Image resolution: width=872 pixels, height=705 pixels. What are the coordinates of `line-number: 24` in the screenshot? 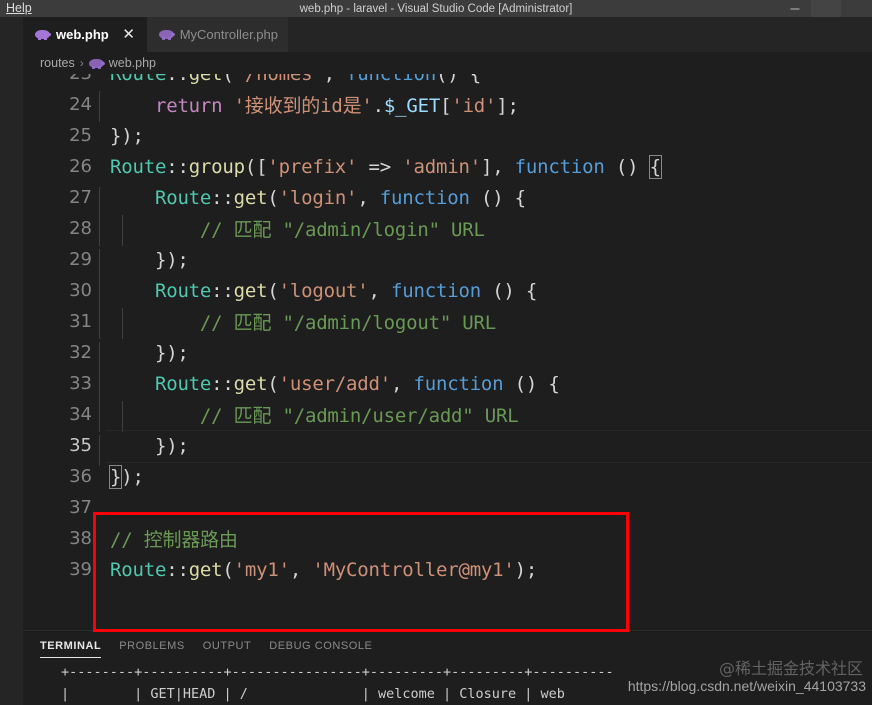 It's located at (80, 104).